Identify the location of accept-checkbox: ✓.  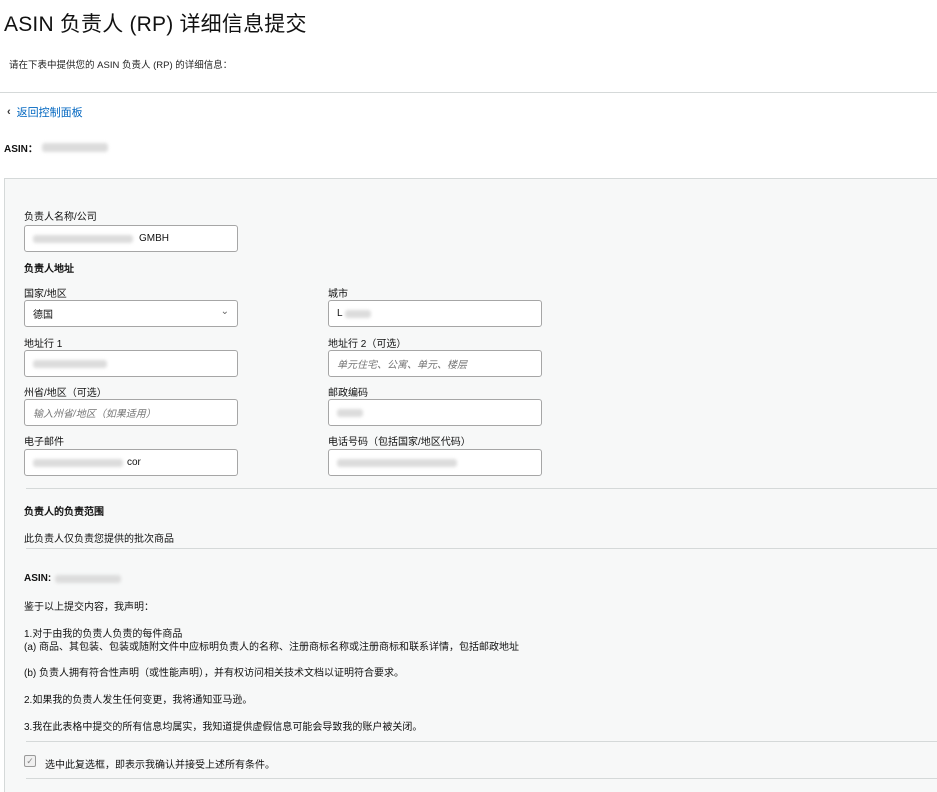
(30, 761).